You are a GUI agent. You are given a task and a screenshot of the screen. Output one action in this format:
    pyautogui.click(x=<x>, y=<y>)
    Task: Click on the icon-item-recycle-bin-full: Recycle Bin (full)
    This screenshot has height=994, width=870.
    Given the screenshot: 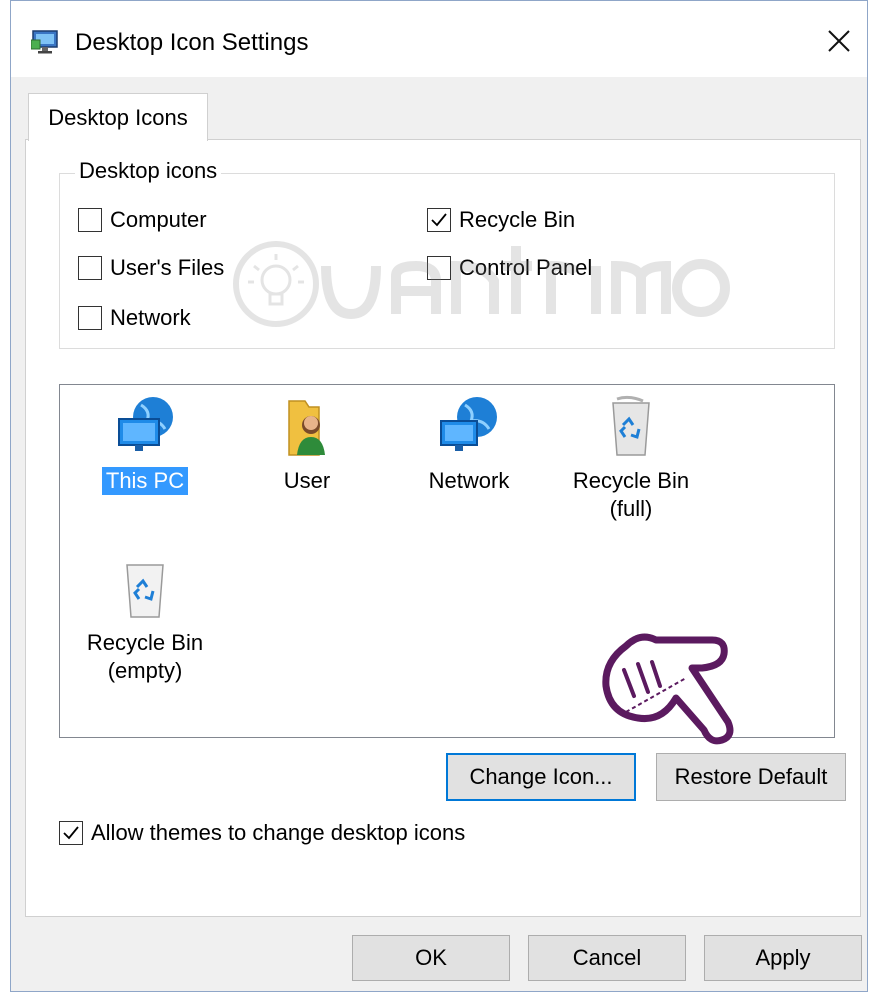 What is the action you would take?
    pyautogui.click(x=631, y=459)
    